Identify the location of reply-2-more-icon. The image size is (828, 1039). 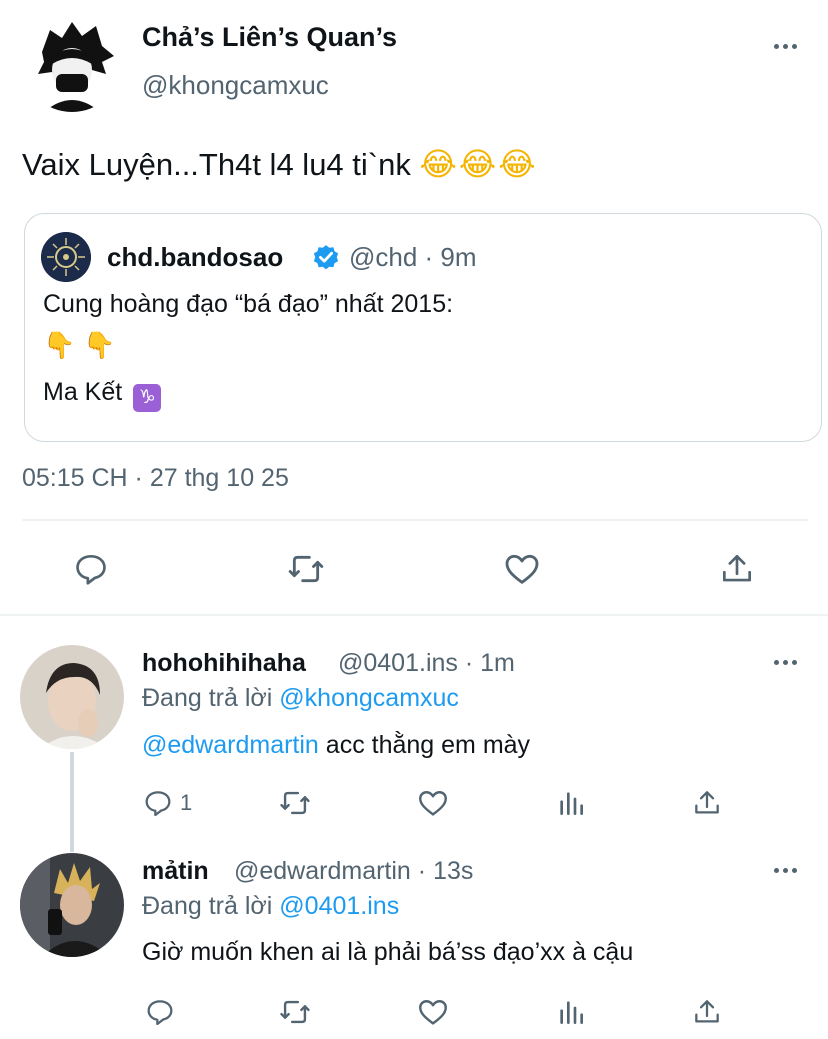
(785, 870).